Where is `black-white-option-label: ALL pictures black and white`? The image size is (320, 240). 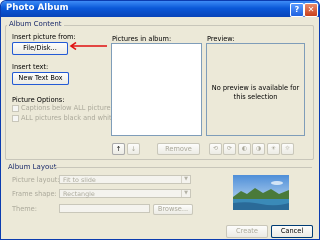
black-white-option-label: ALL pictures black and white is located at coordinates (68, 118).